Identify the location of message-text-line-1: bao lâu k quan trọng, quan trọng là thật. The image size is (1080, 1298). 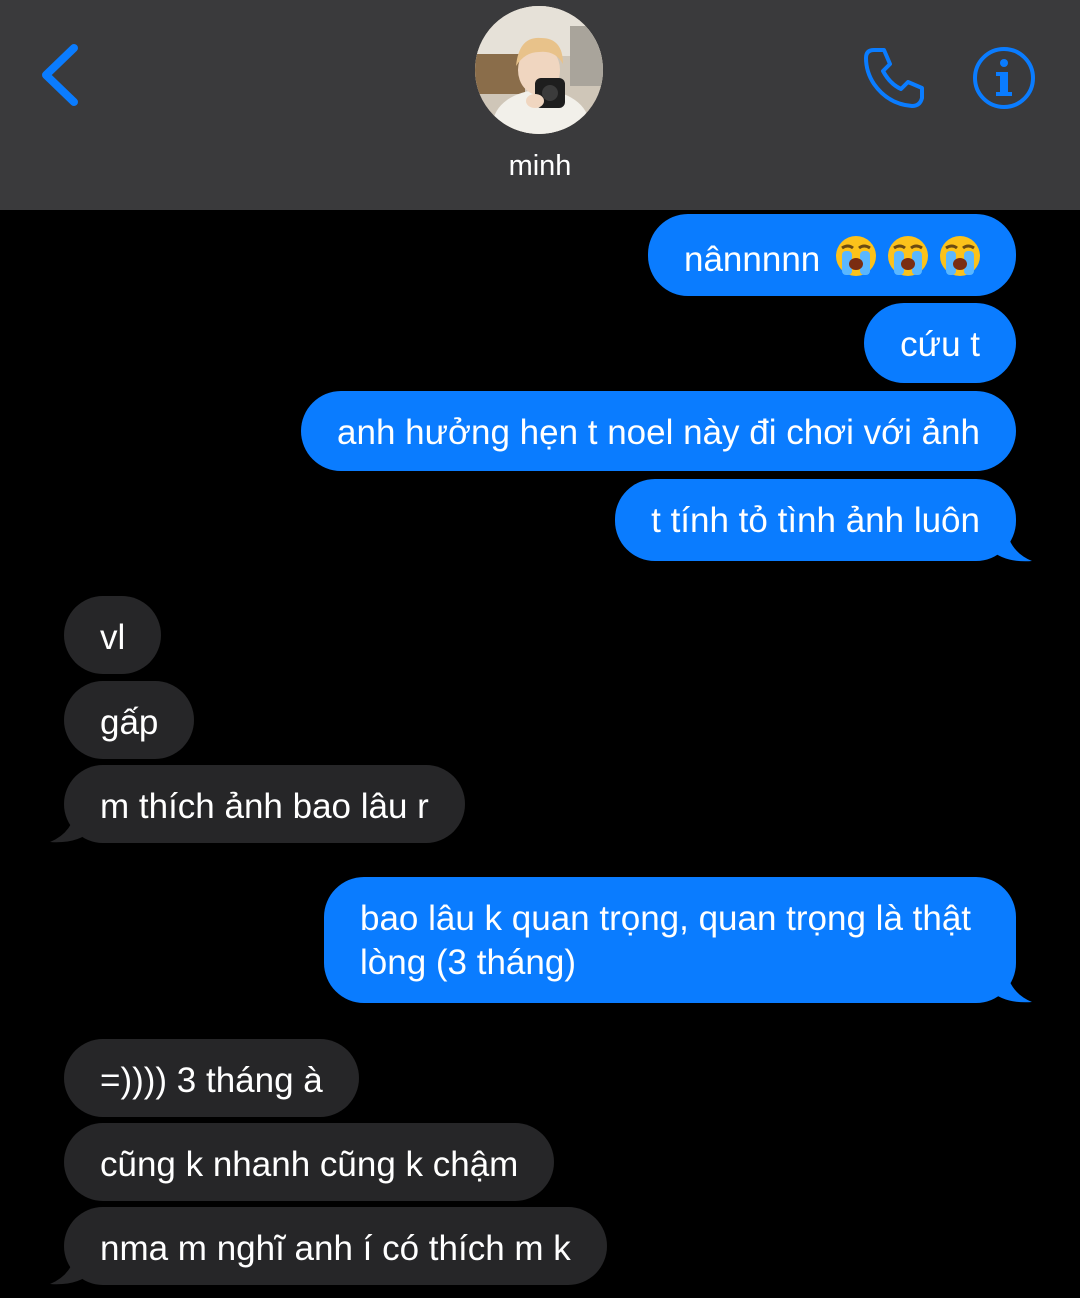
(666, 918).